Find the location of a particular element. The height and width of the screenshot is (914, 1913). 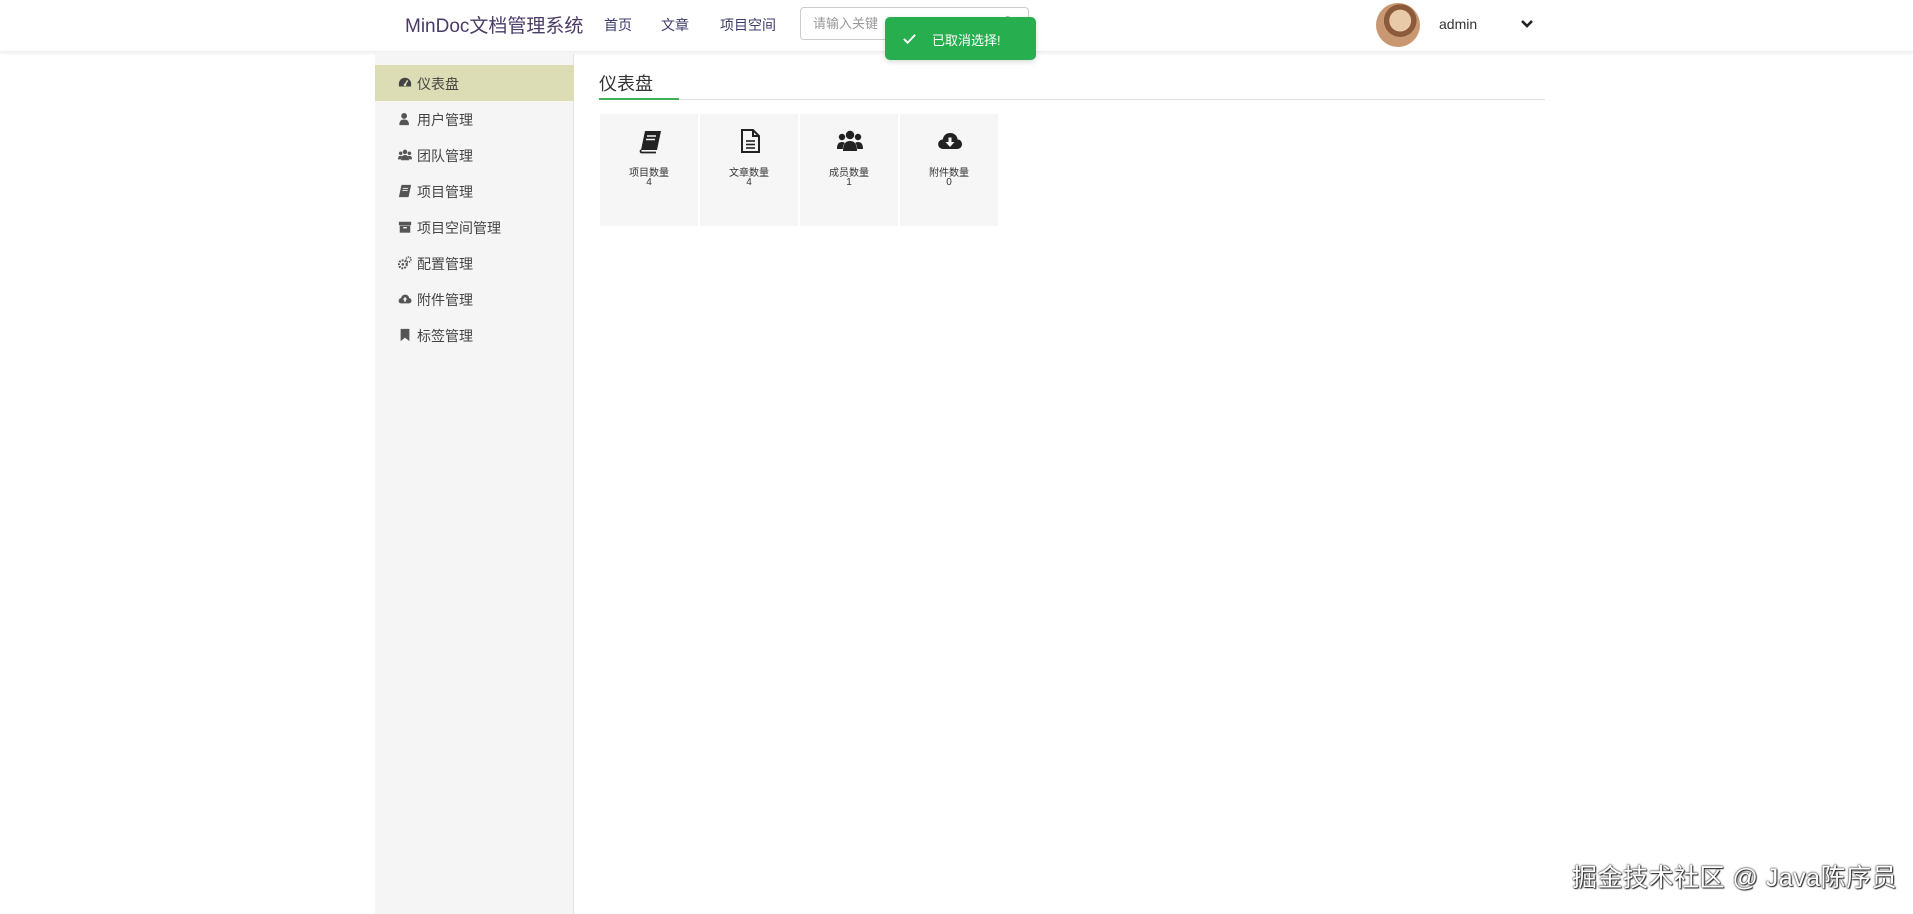

archive-icon is located at coordinates (405, 227).